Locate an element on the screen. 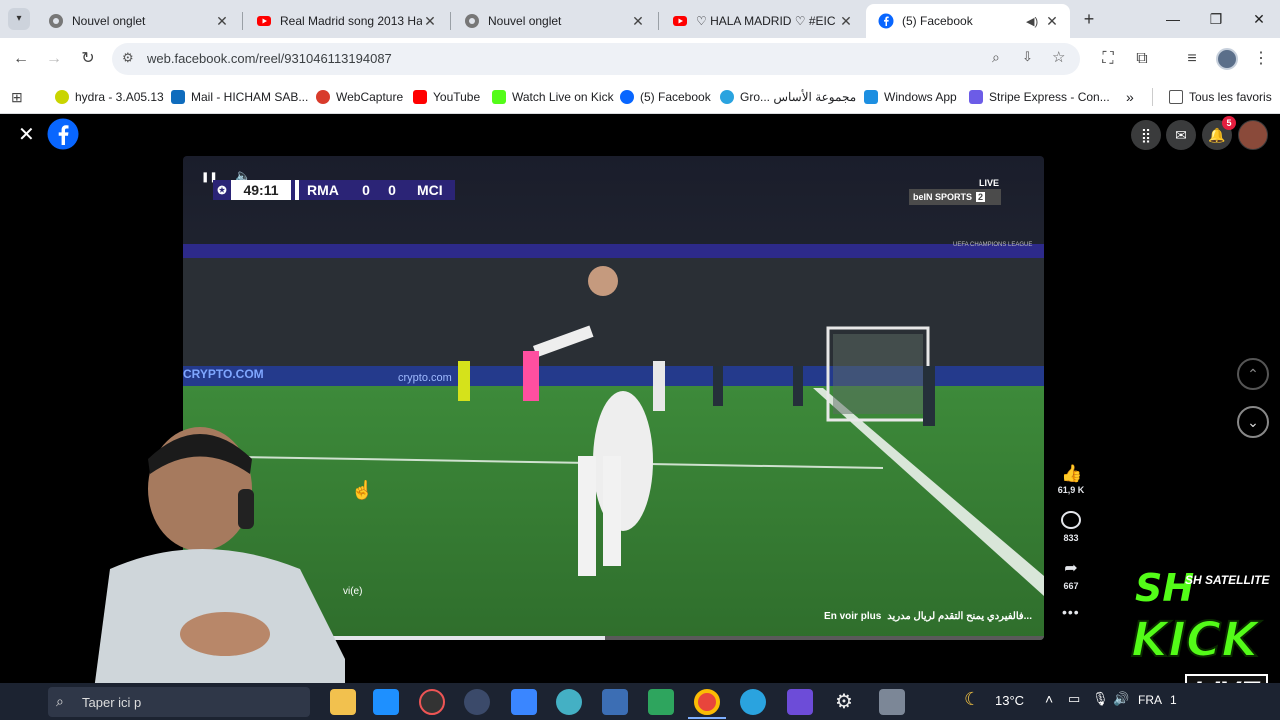 This screenshot has width=1280, height=720. bookmark-kick: Watch Live on Kick is located at coordinates (553, 97).